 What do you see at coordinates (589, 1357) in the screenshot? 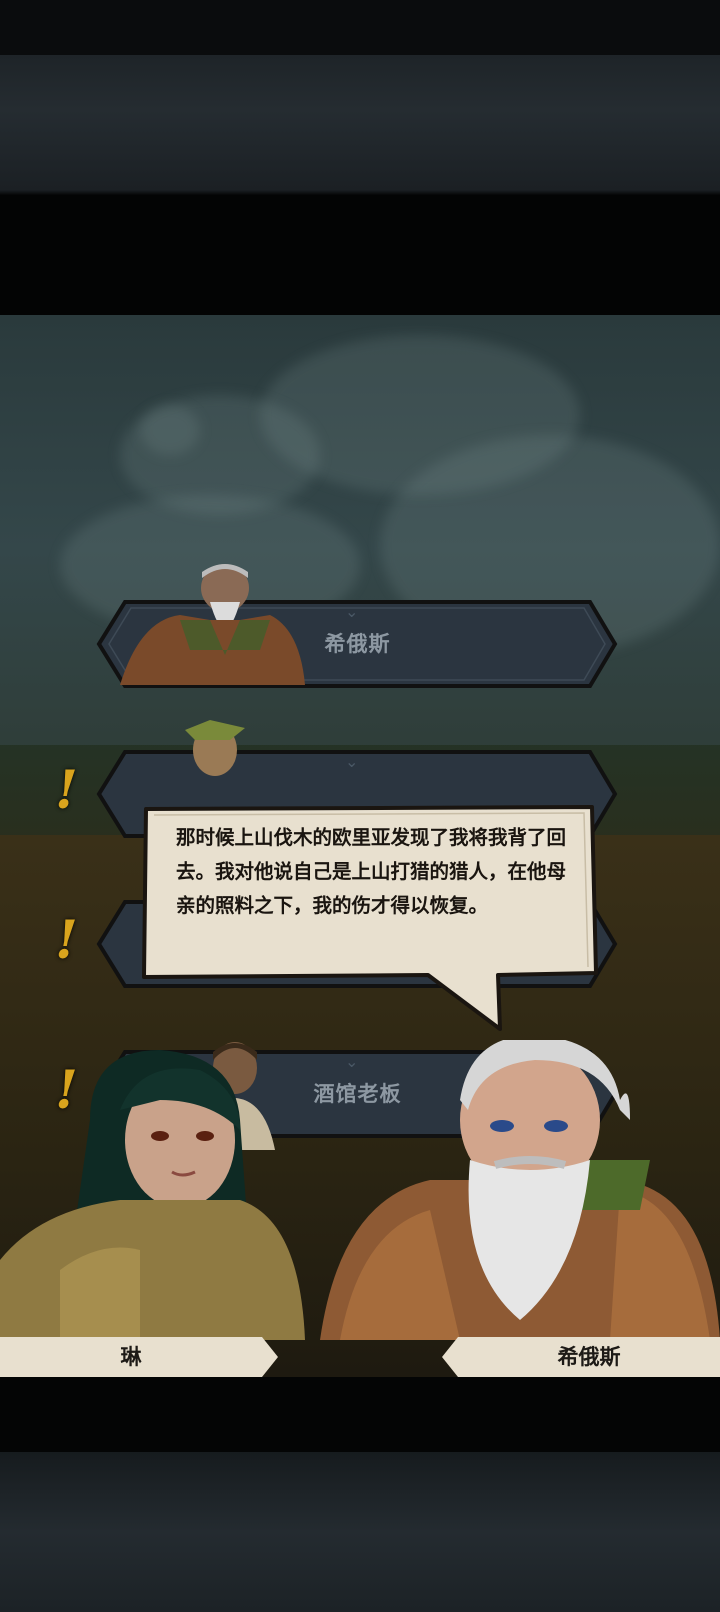
I see `speaker-name-right: 希俄斯` at bounding box center [589, 1357].